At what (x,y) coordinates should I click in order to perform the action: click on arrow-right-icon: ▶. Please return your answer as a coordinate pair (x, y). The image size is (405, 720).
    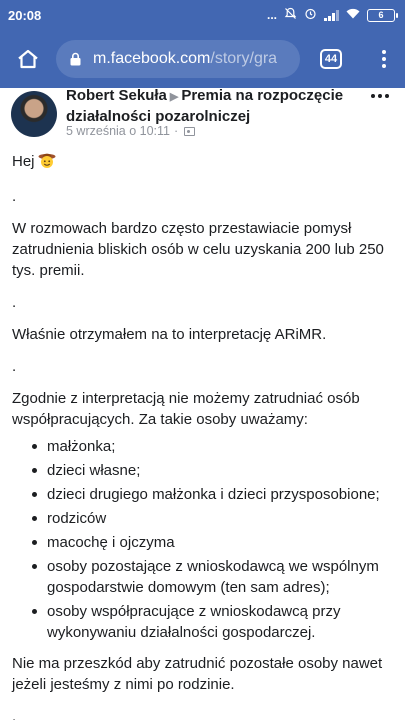
    Looking at the image, I should click on (174, 97).